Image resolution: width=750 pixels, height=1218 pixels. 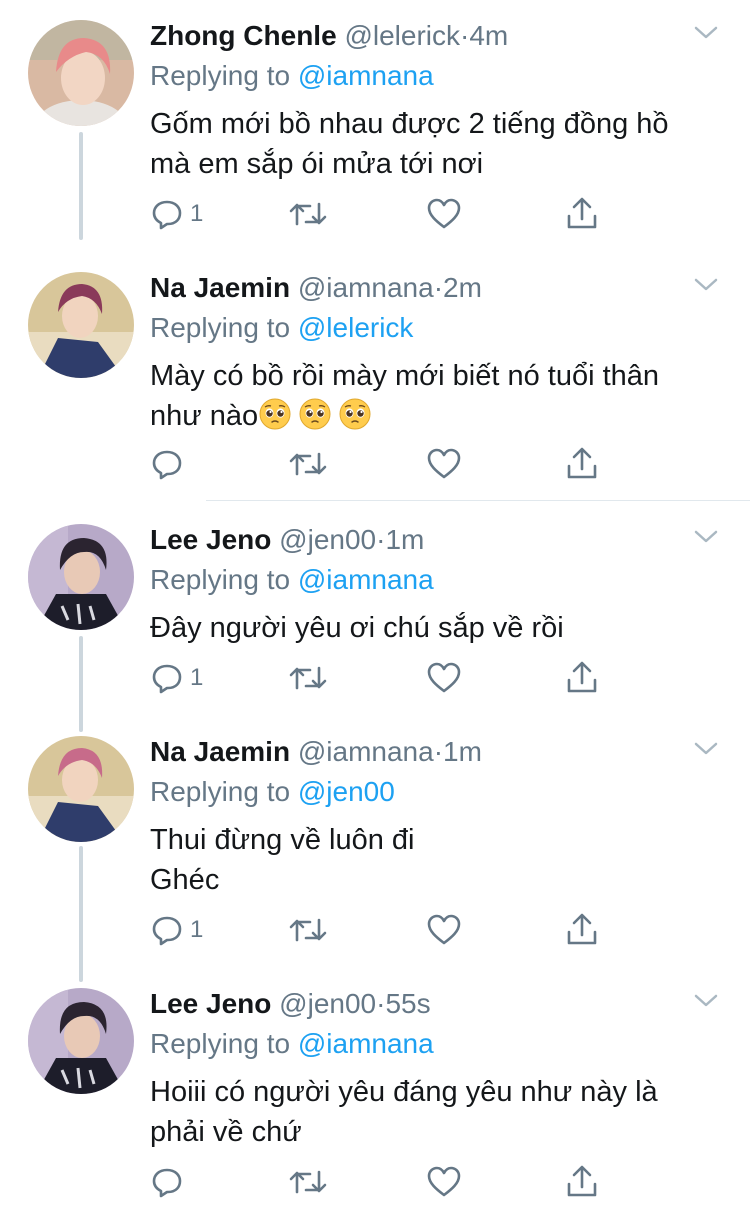 I want to click on tweet-header: Na Jaemin @iamnana·2m, so click(x=316, y=288).